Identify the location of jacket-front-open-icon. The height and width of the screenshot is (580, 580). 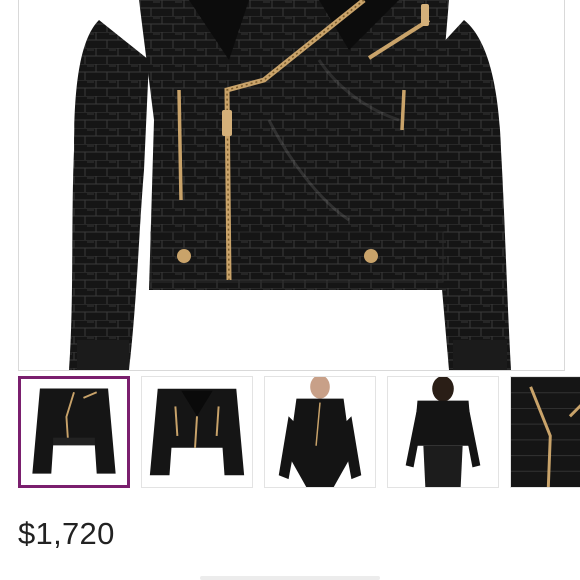
(197, 432).